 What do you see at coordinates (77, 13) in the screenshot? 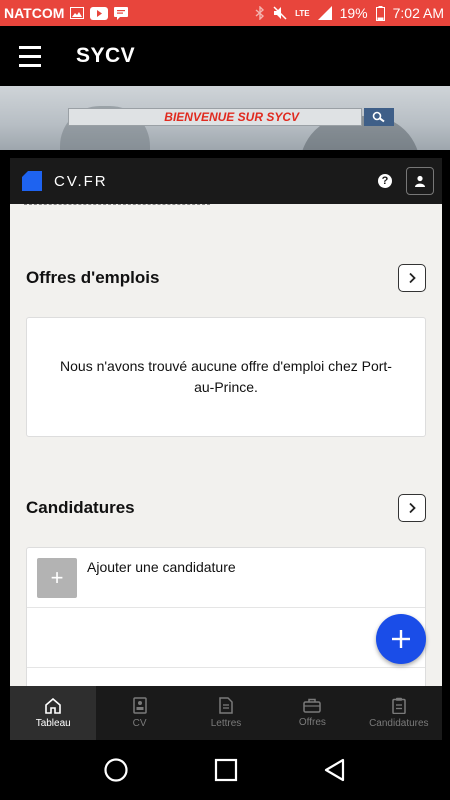
I see `image-icon` at bounding box center [77, 13].